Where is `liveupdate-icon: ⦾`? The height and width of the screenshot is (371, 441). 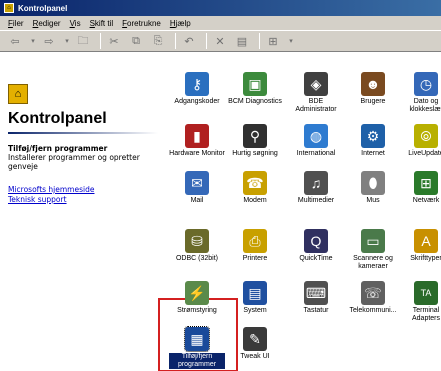 liveupdate-icon: ⦾ is located at coordinates (426, 136).